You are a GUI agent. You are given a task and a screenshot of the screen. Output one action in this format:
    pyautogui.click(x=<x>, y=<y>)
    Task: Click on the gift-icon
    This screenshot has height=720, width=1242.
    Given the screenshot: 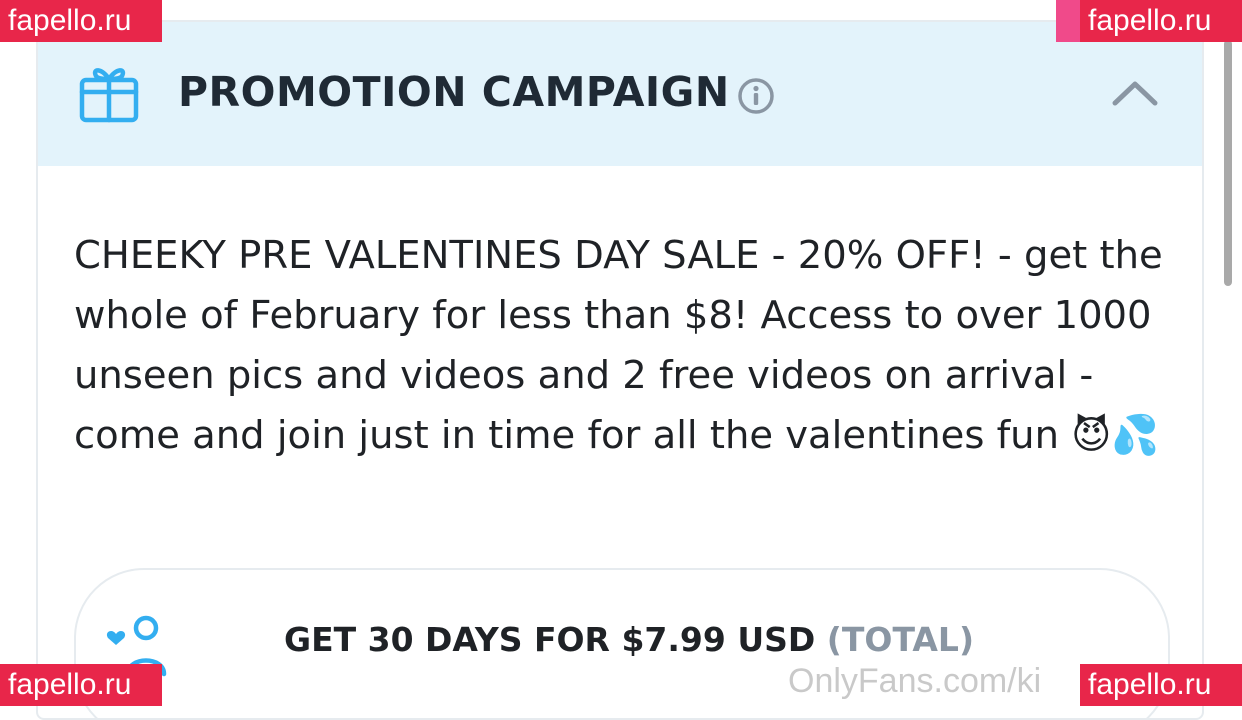 What is the action you would take?
    pyautogui.click(x=109, y=95)
    